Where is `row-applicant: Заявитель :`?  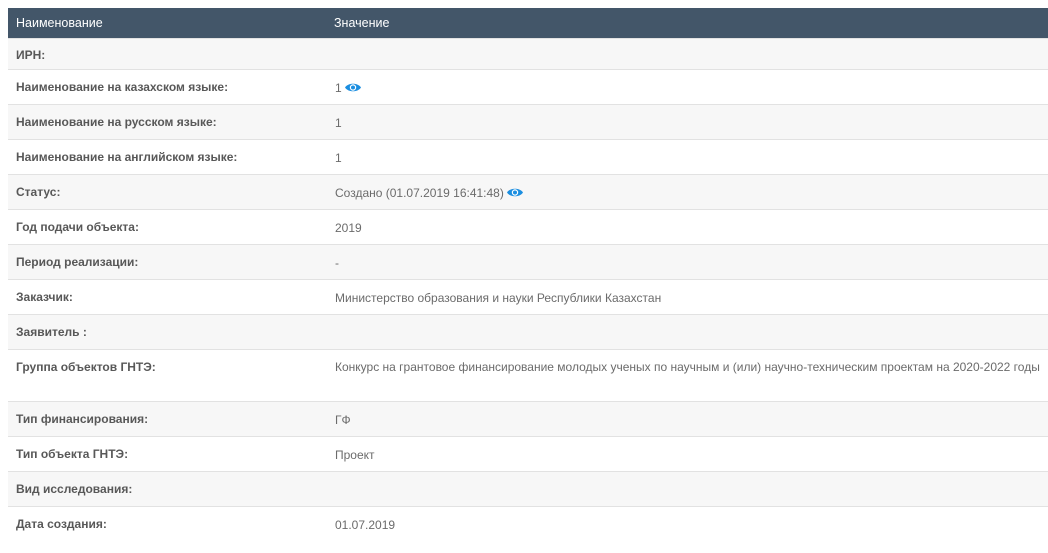
row-applicant: Заявитель : is located at coordinates (528, 331).